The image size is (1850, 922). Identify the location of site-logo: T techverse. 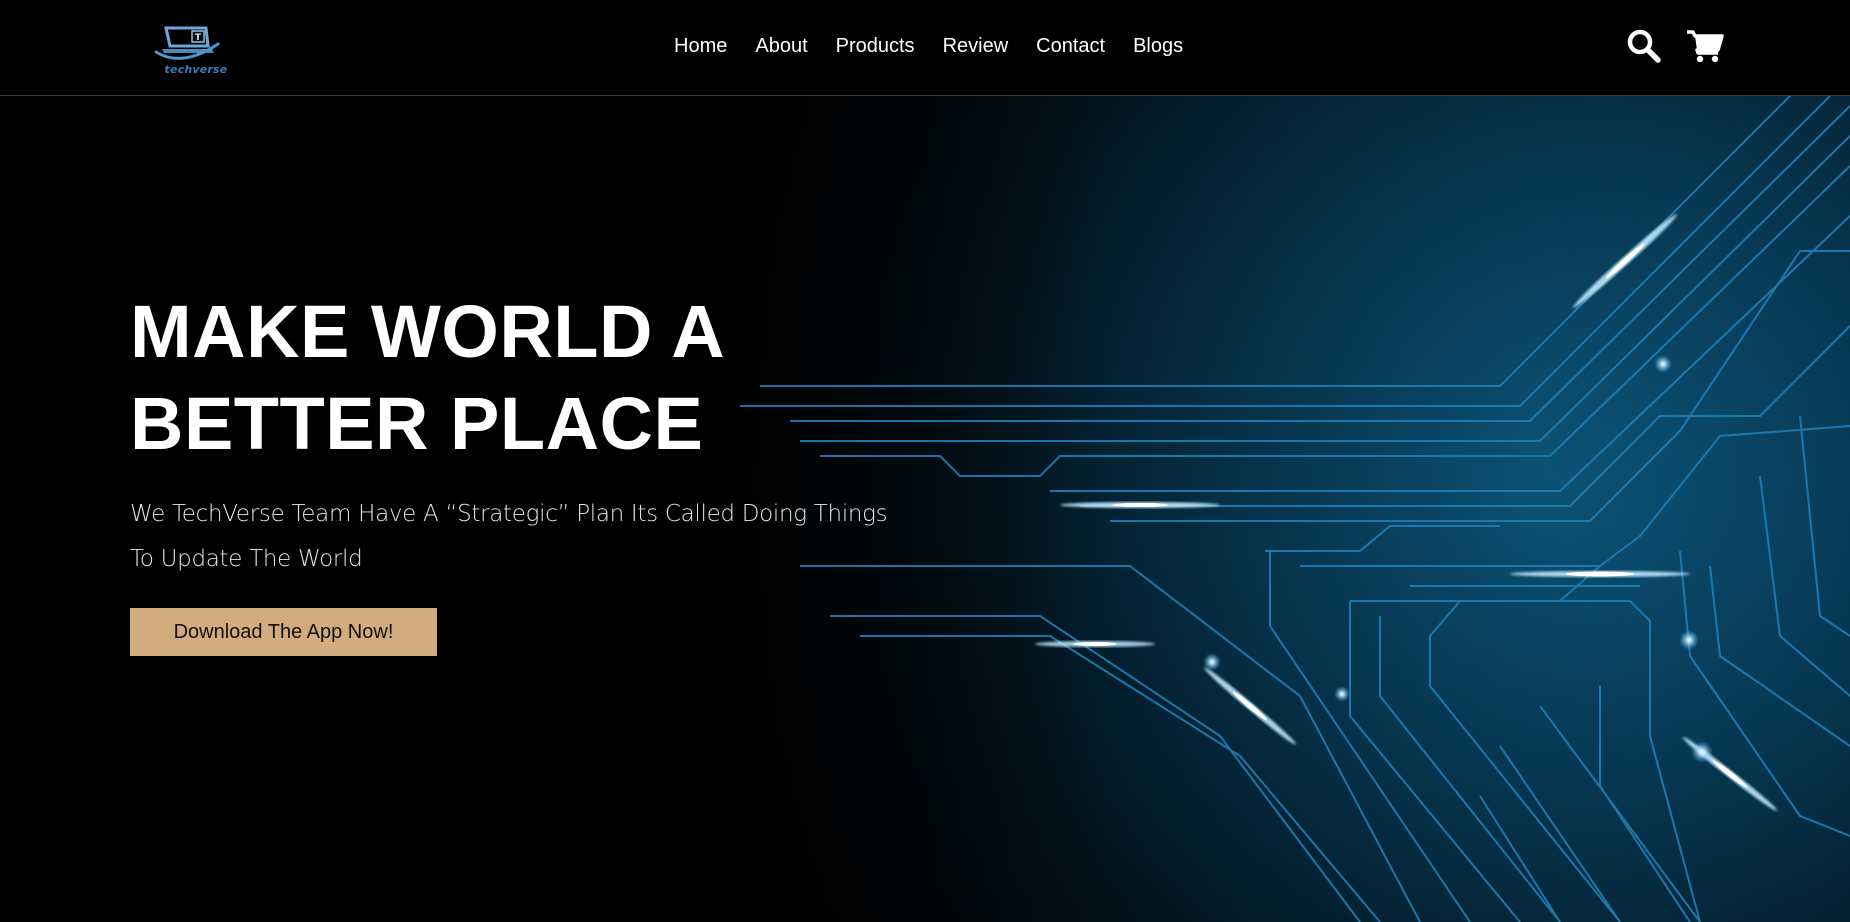
(195, 51).